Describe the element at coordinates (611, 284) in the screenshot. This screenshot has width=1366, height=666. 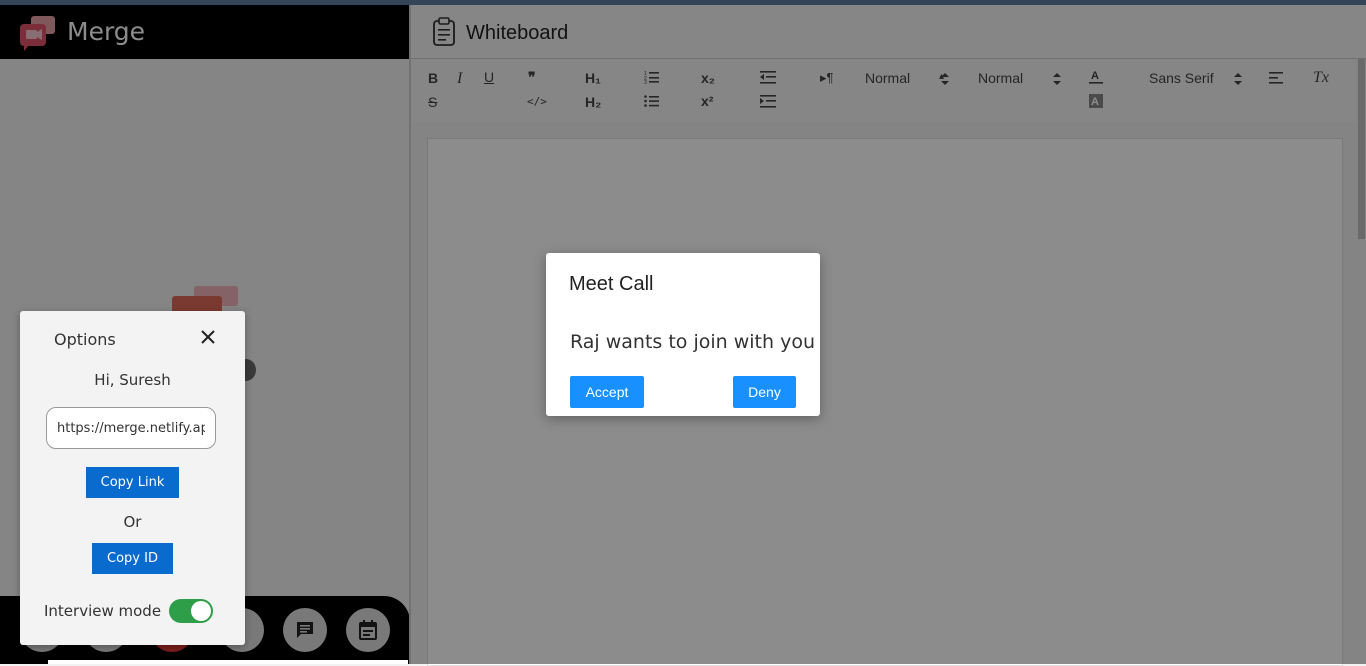
I see `dialog-title: Meet Call` at that location.